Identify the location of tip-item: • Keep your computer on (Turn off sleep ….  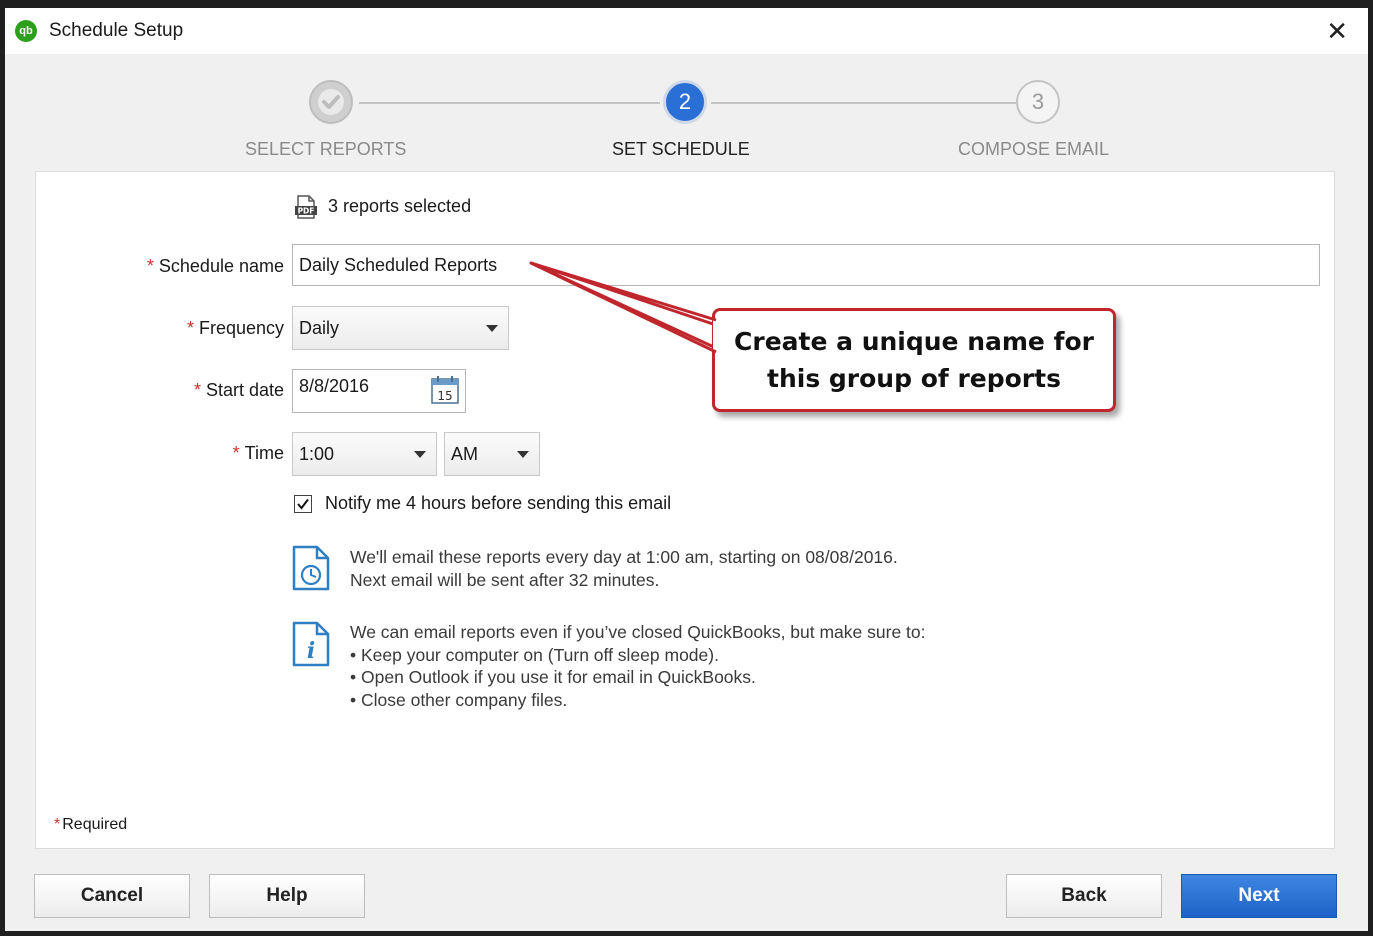
(534, 654).